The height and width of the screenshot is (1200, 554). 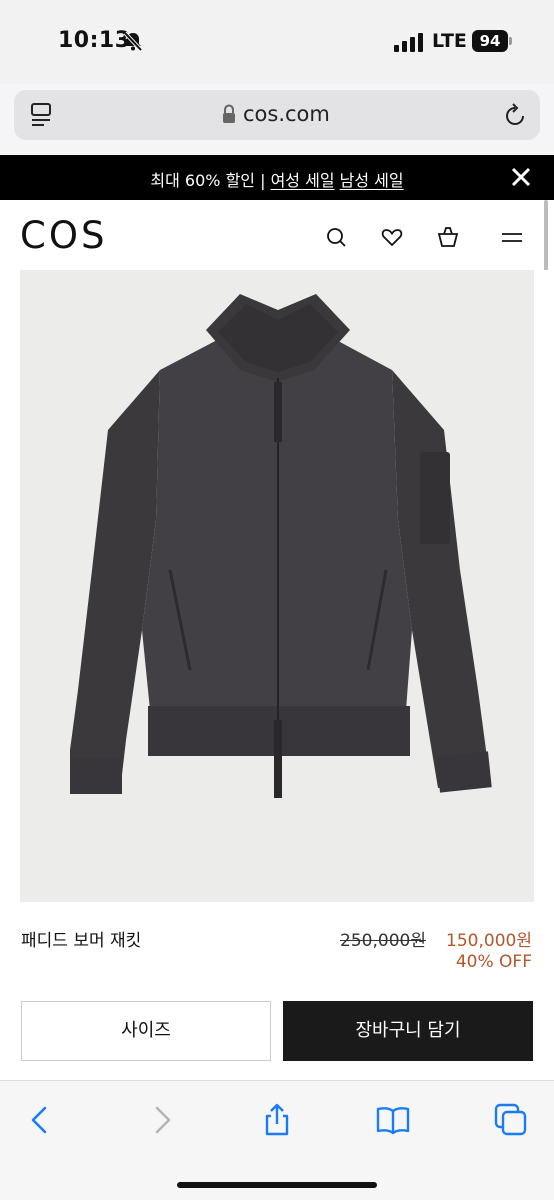 I want to click on cos-logo: COS, so click(x=63, y=235).